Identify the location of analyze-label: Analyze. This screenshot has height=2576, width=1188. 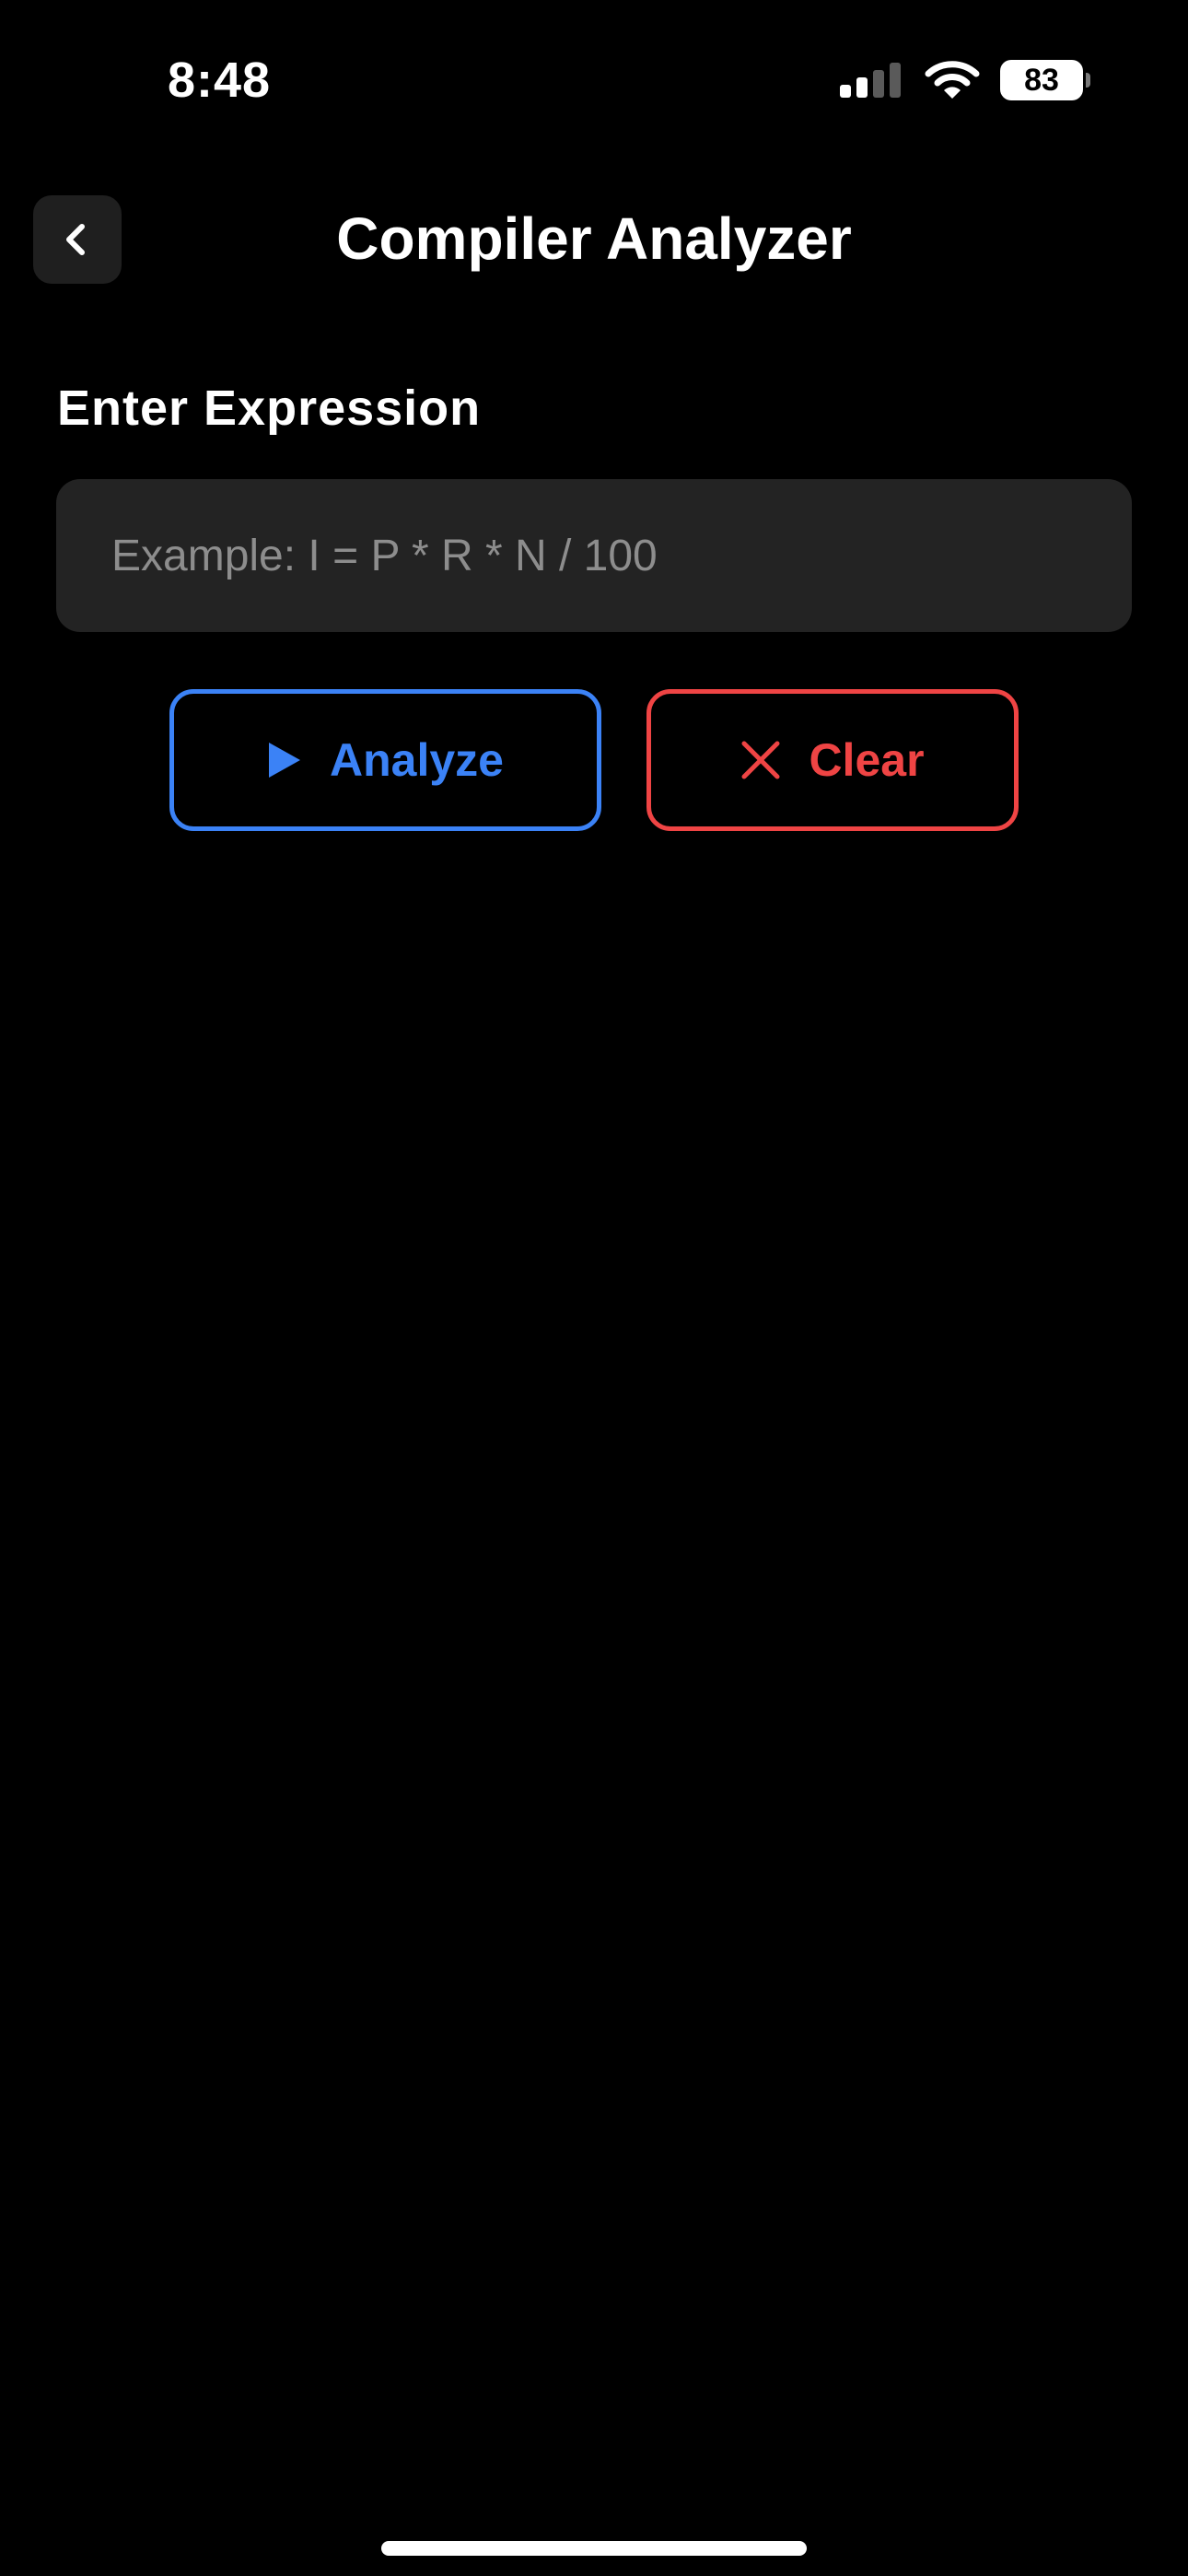
(417, 760).